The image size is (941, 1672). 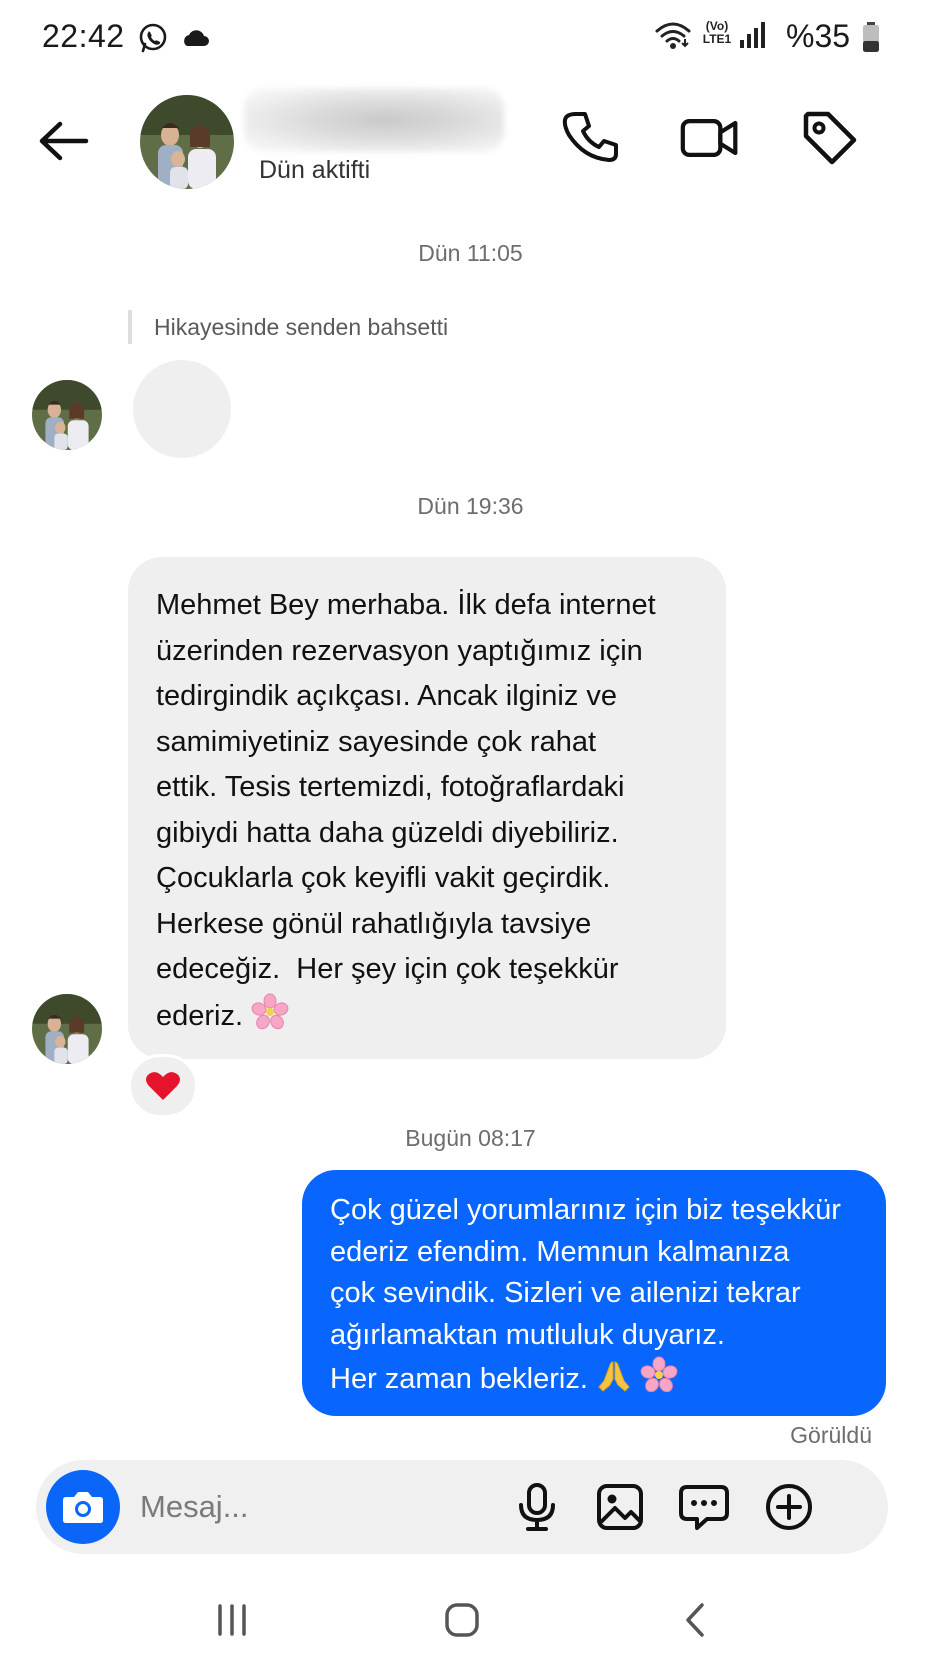 What do you see at coordinates (470, 506) in the screenshot?
I see `timestamp-separator: Dün 19:36` at bounding box center [470, 506].